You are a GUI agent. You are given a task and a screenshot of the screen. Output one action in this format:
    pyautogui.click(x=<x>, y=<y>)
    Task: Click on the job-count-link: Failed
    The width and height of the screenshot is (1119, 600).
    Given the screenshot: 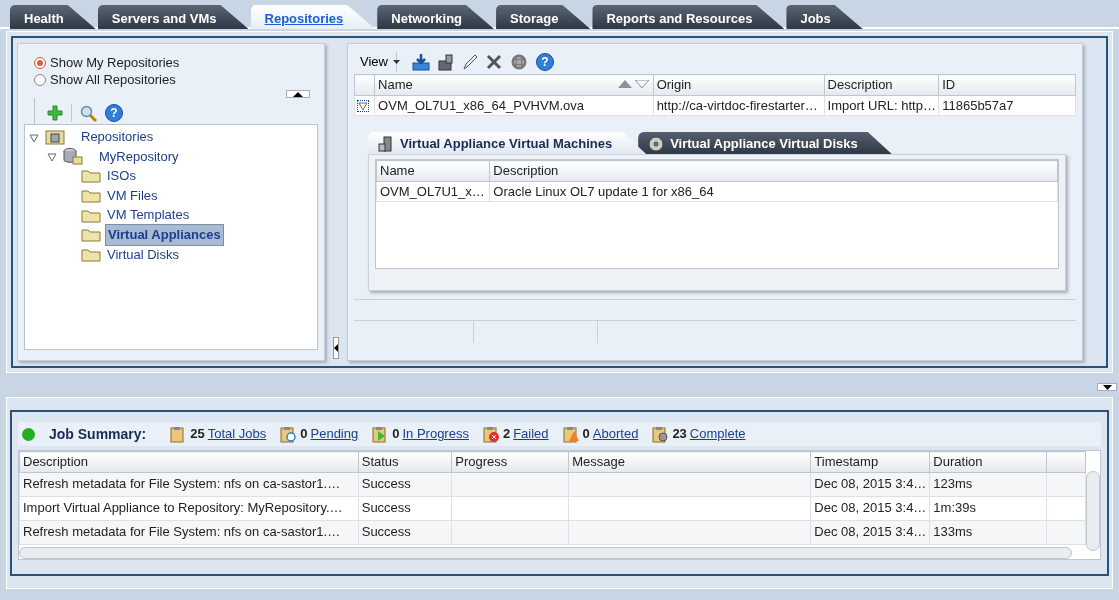 What is the action you would take?
    pyautogui.click(x=531, y=434)
    